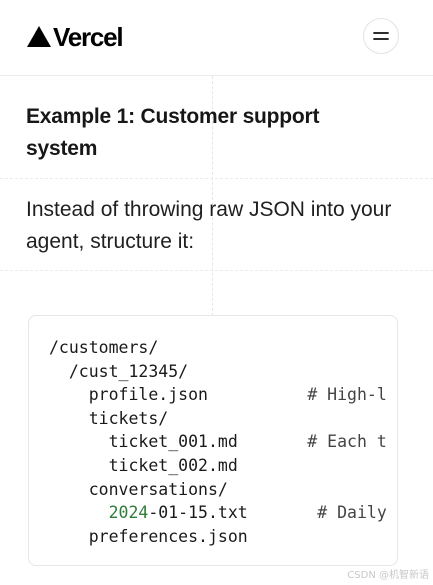  I want to click on code-comment-token: # High-l, so click(347, 395).